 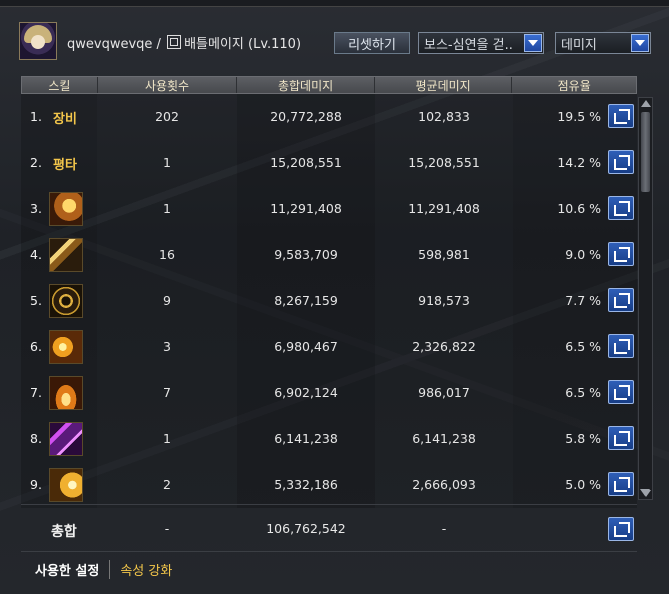 What do you see at coordinates (66, 255) in the screenshot?
I see `staff-strike-skill-icon` at bounding box center [66, 255].